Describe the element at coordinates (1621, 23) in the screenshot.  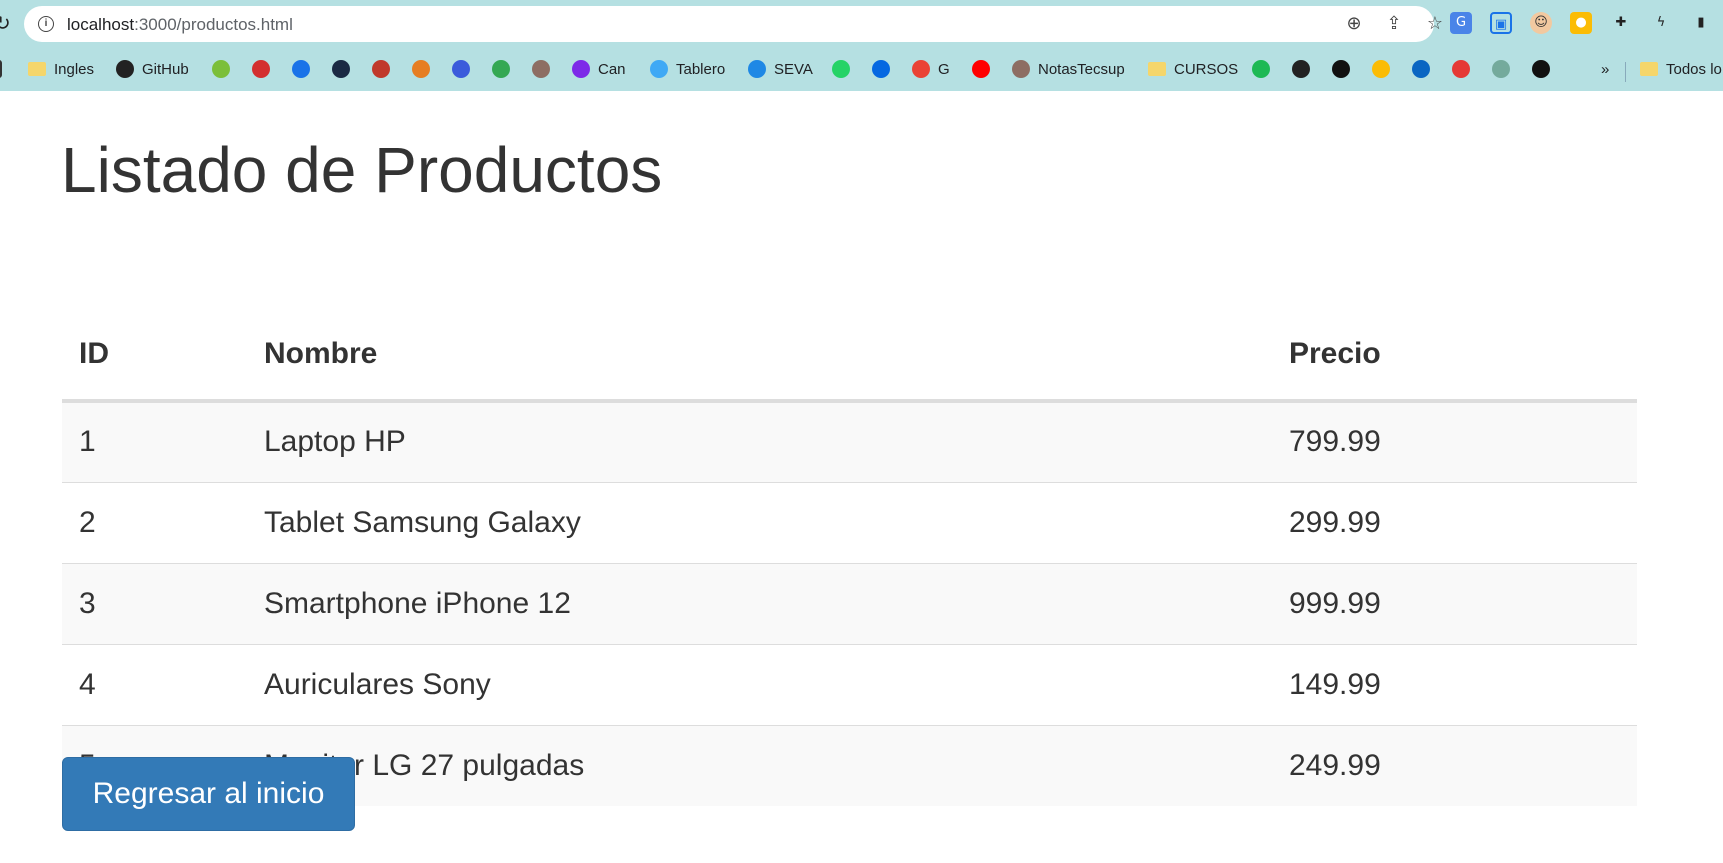
I see `puzzle-extensions-icon: ✚` at that location.